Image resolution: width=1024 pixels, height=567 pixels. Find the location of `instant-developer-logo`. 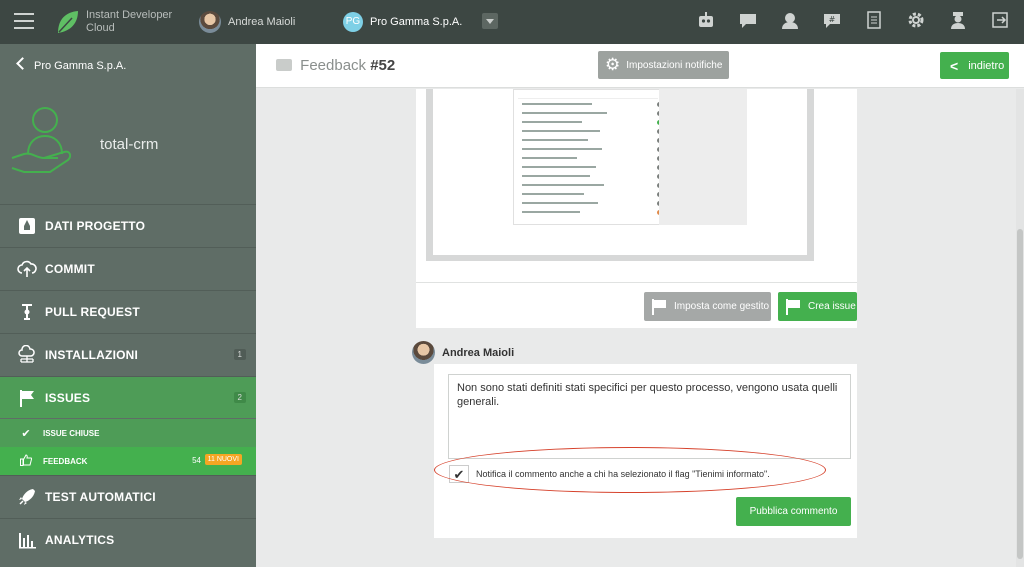

instant-developer-logo is located at coordinates (68, 22).